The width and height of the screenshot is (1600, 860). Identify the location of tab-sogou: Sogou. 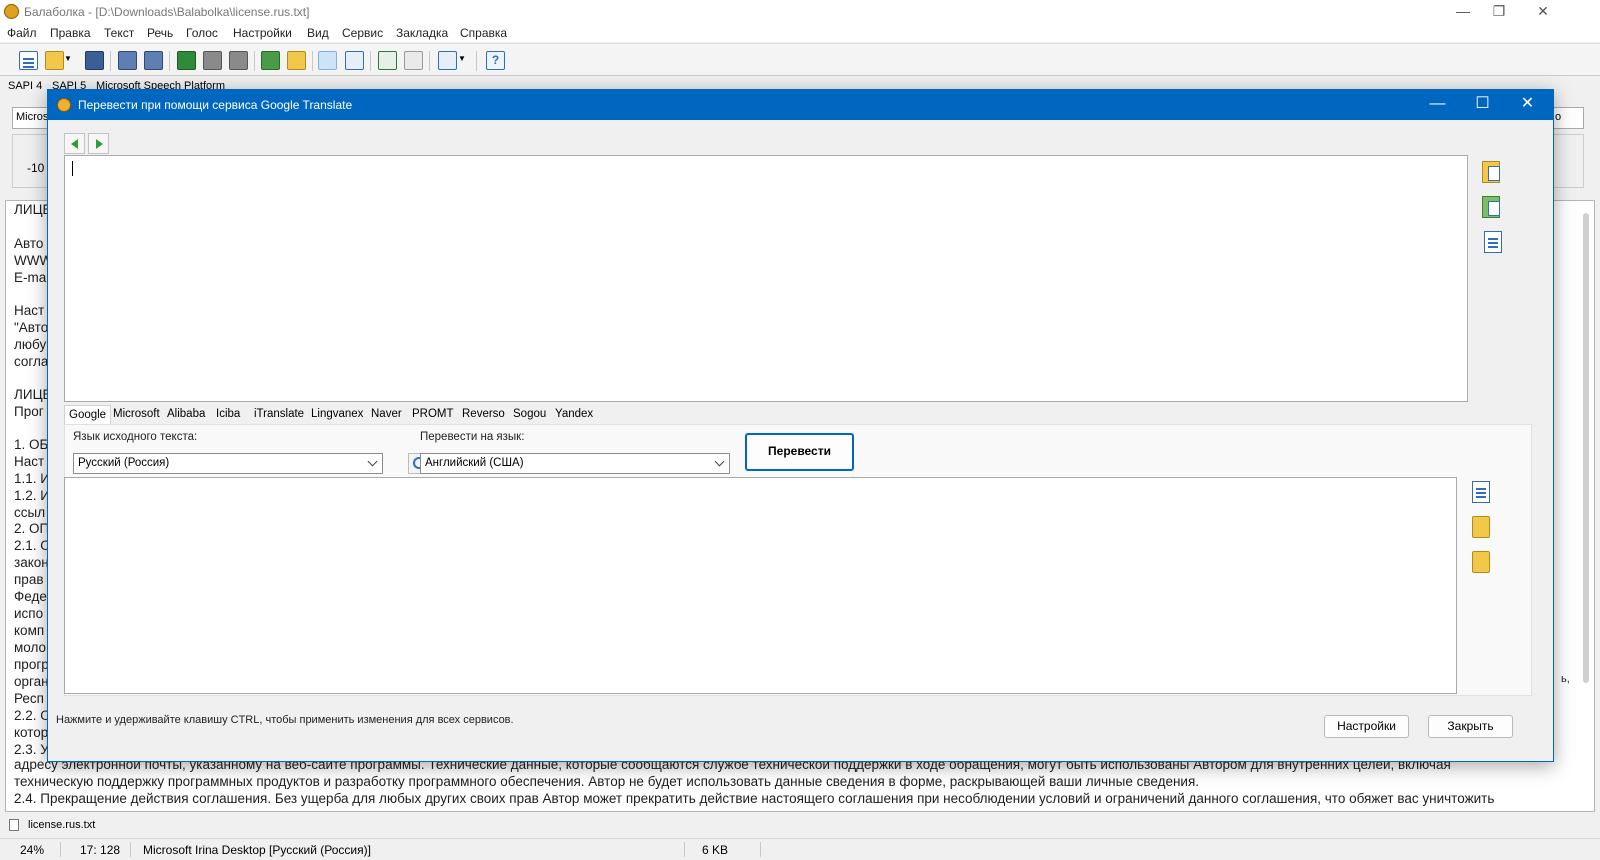
(529, 414).